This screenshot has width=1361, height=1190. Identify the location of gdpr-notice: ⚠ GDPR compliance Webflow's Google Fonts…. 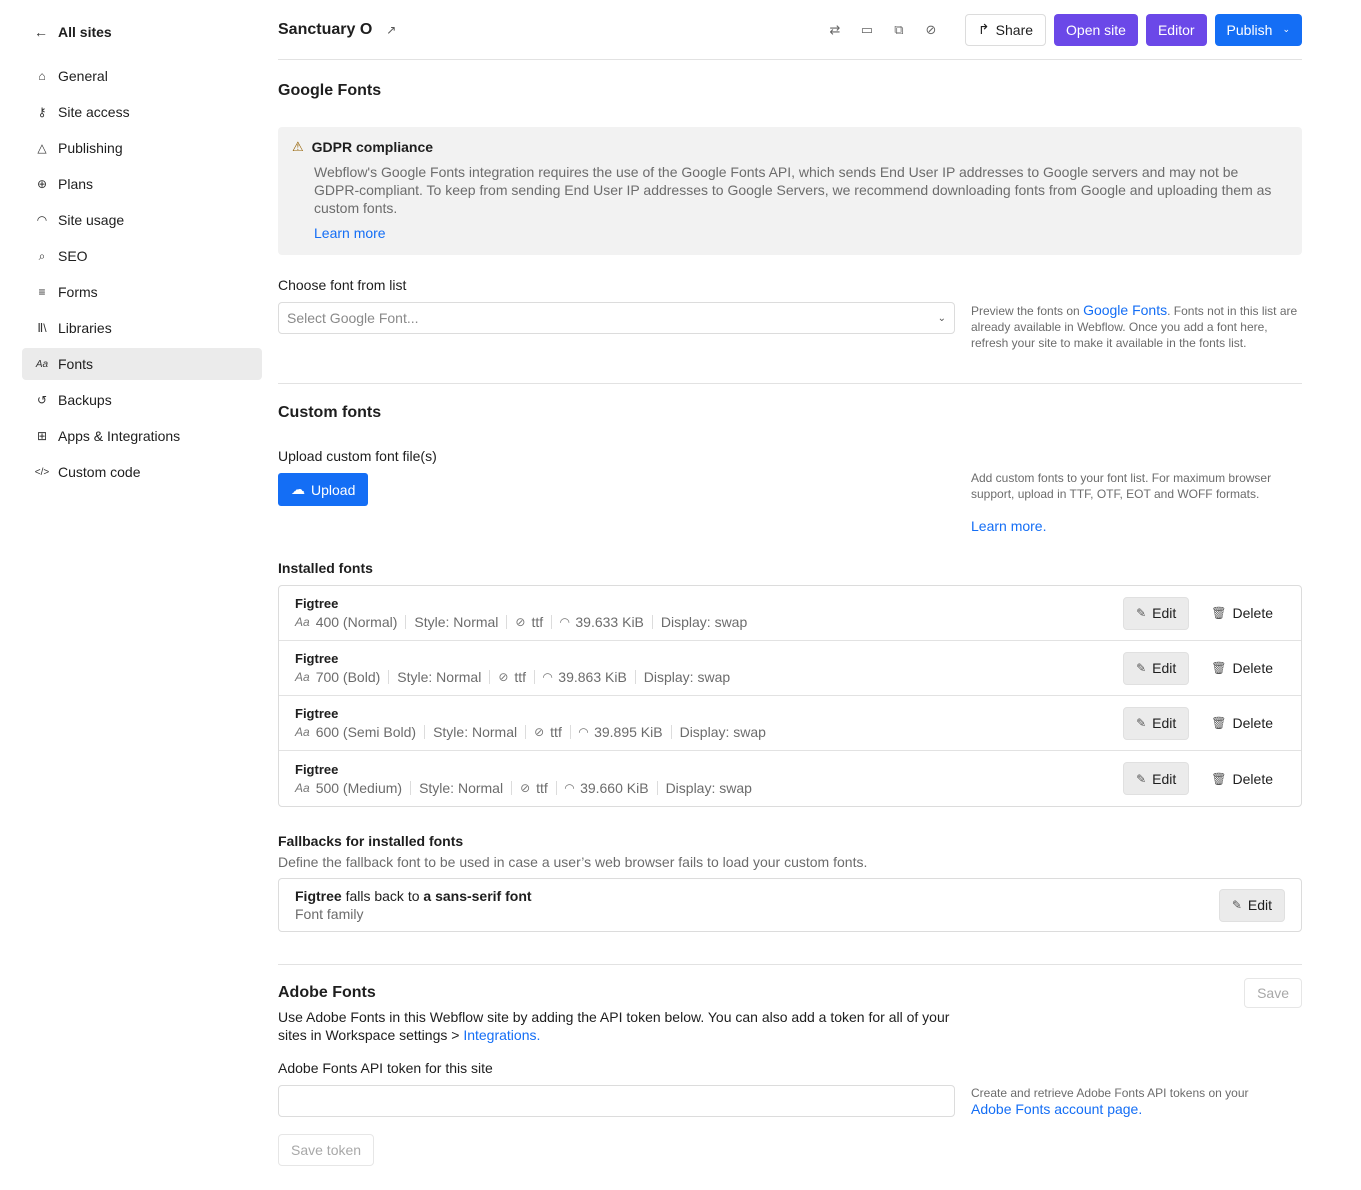
(790, 191).